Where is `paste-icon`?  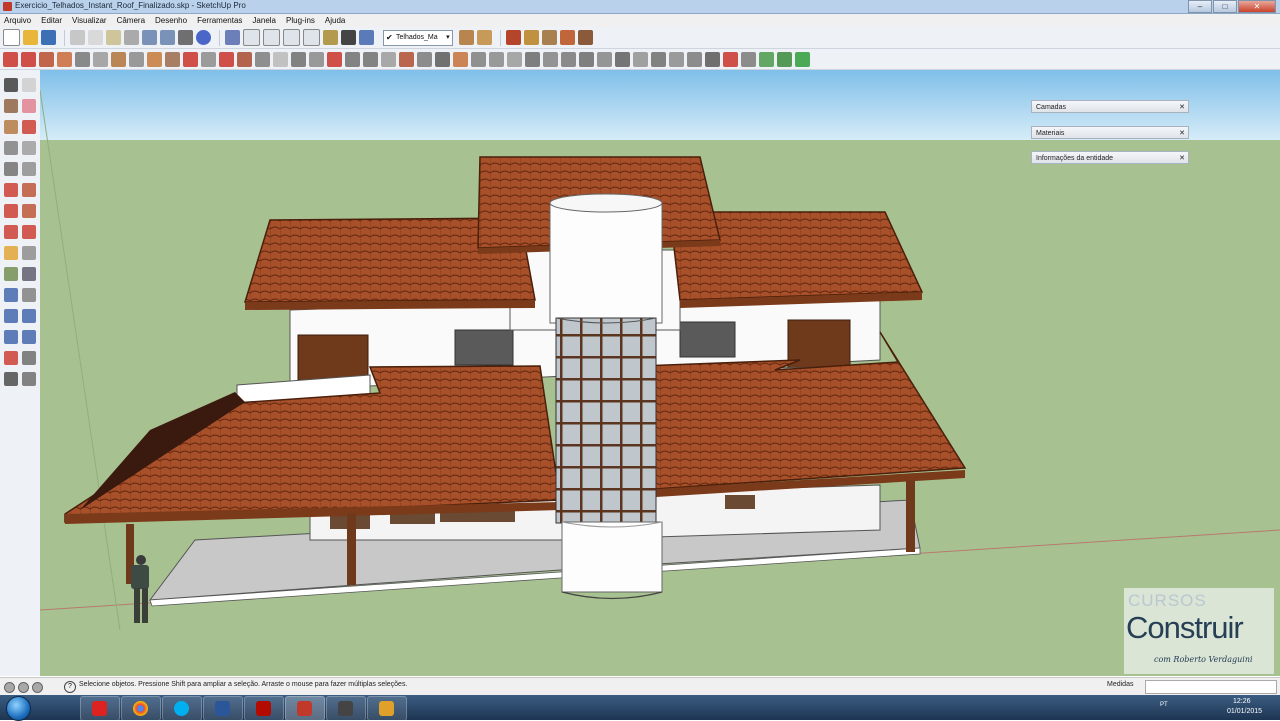 paste-icon is located at coordinates (113, 37).